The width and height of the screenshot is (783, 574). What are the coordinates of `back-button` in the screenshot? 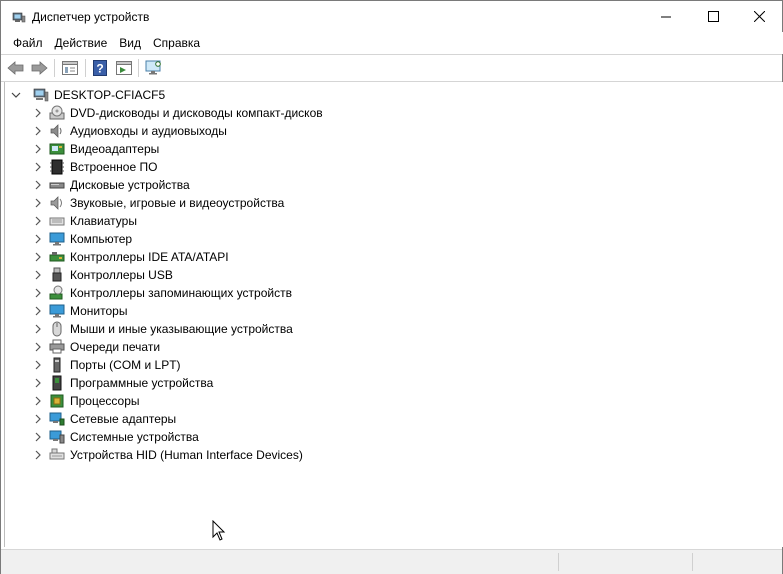 It's located at (16, 68).